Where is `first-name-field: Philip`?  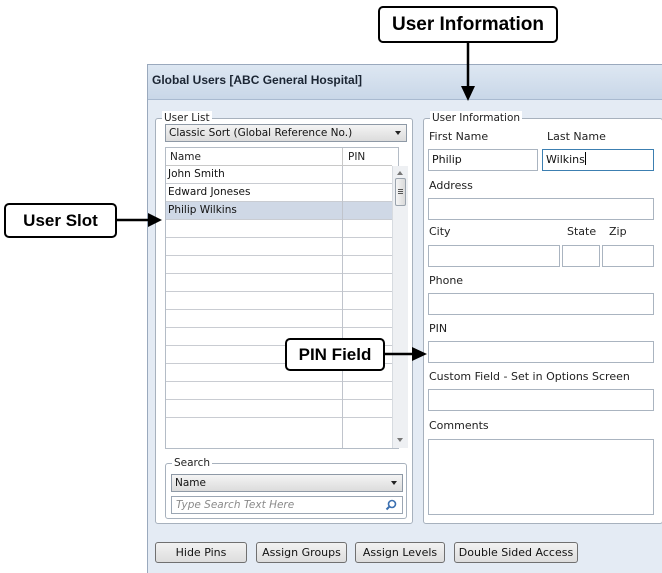 first-name-field: Philip is located at coordinates (483, 160).